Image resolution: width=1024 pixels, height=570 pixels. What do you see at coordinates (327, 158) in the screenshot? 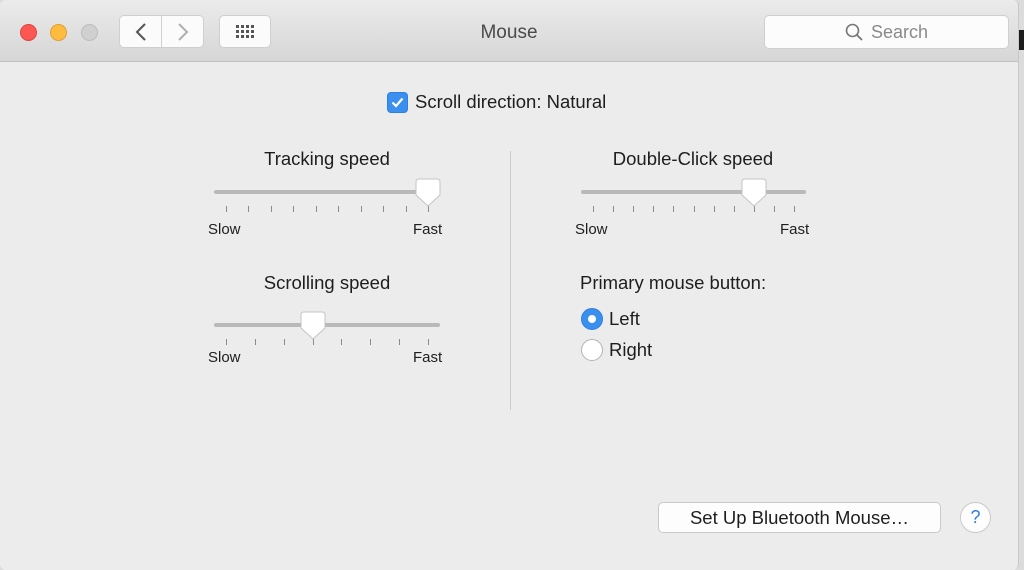
I see `tracking-speed-title: Tracking speed` at bounding box center [327, 158].